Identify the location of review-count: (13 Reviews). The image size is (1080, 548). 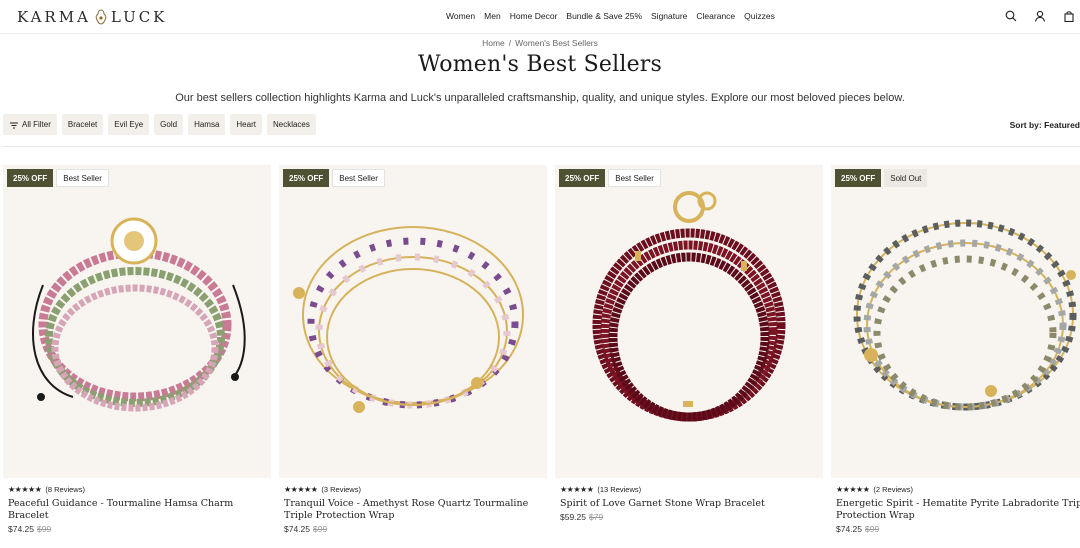
(619, 489).